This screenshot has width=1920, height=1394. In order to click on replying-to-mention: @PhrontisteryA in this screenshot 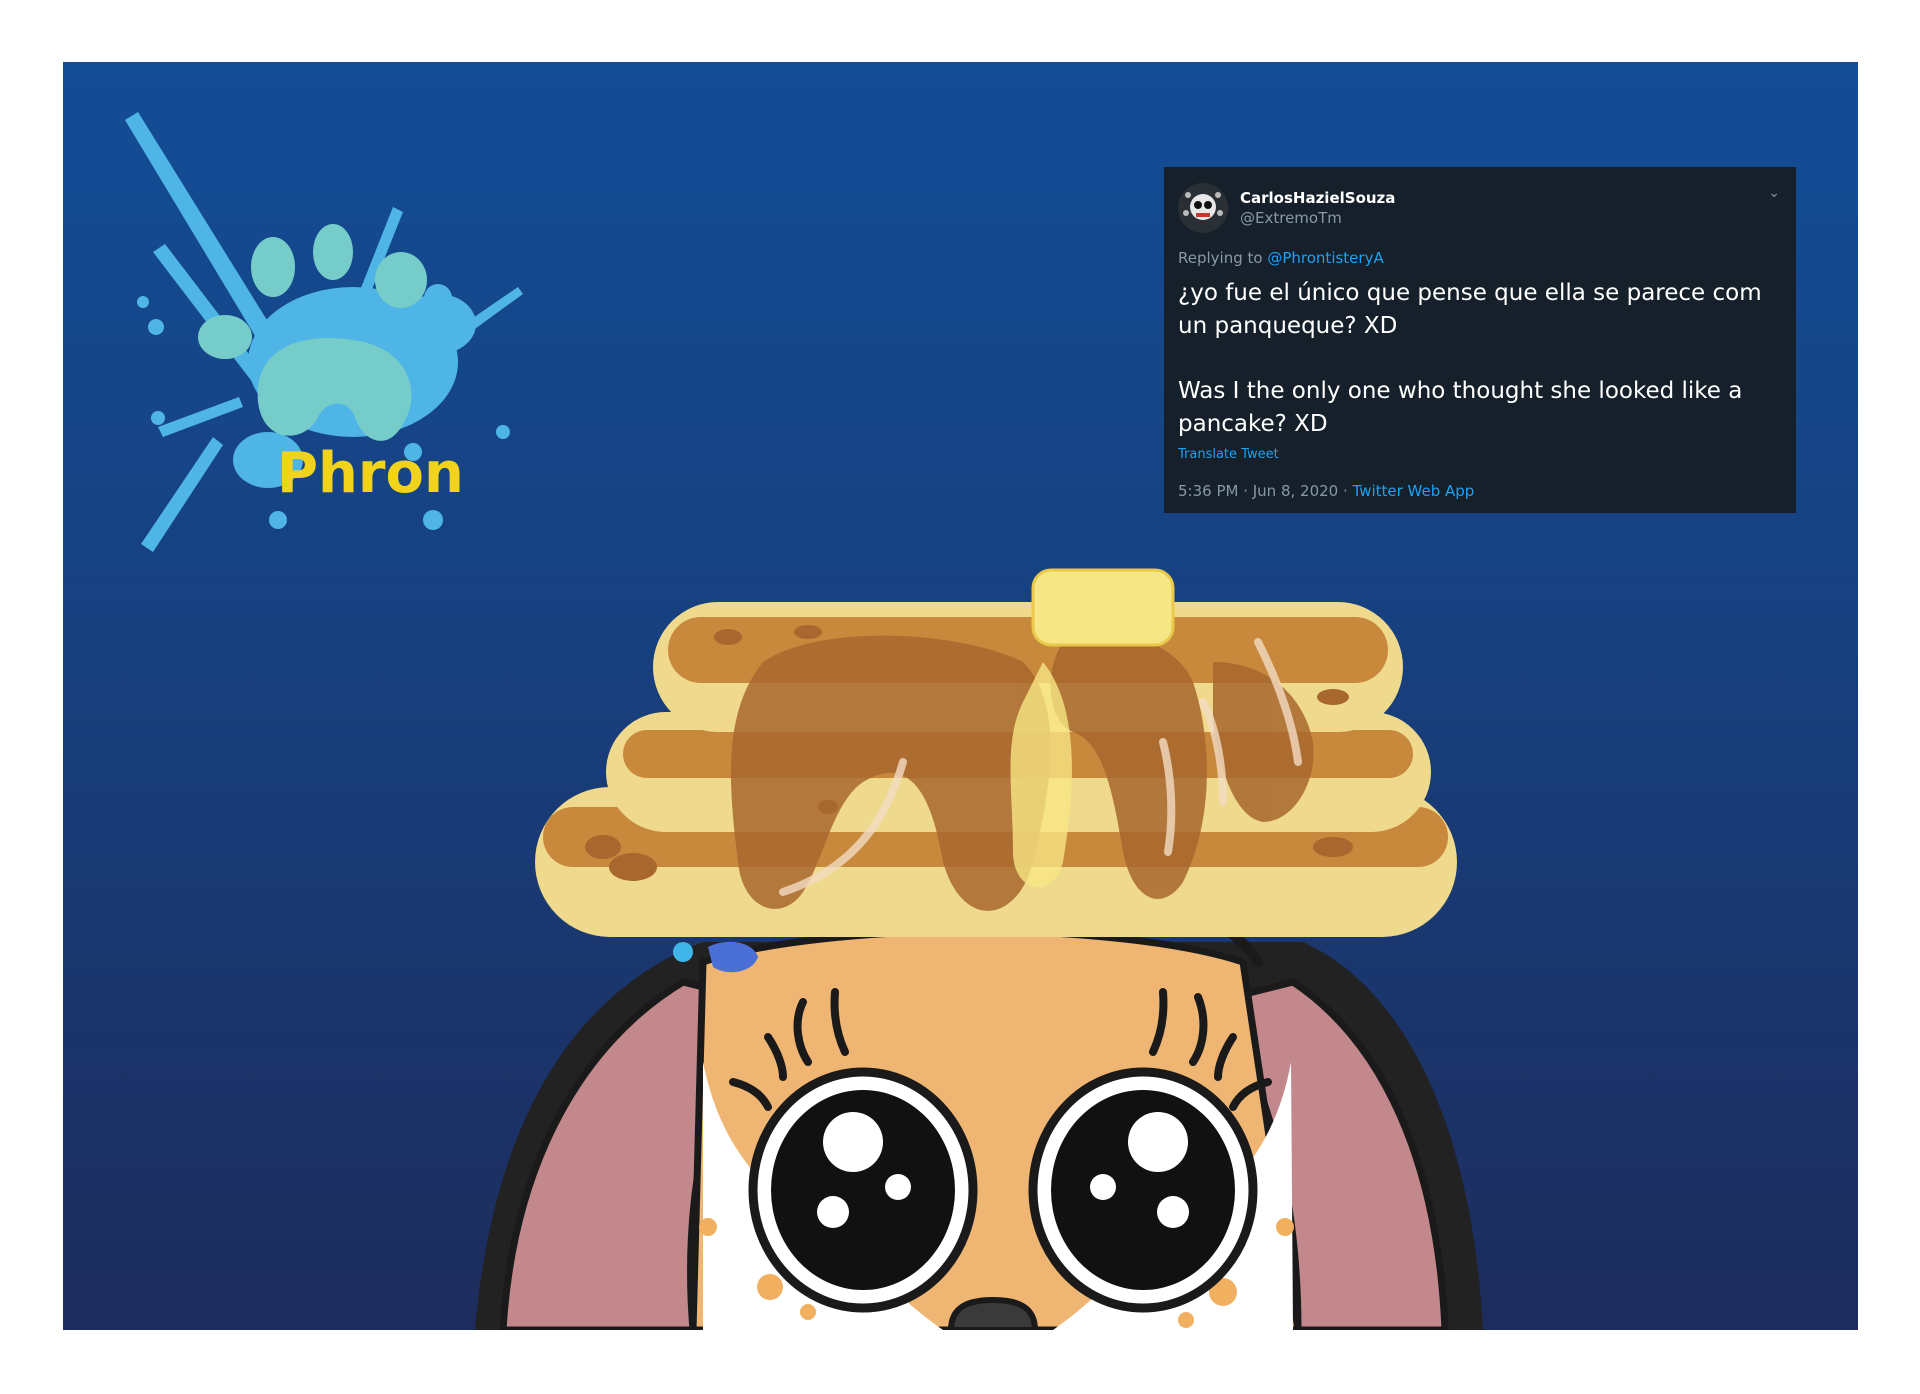, I will do `click(1325, 258)`.